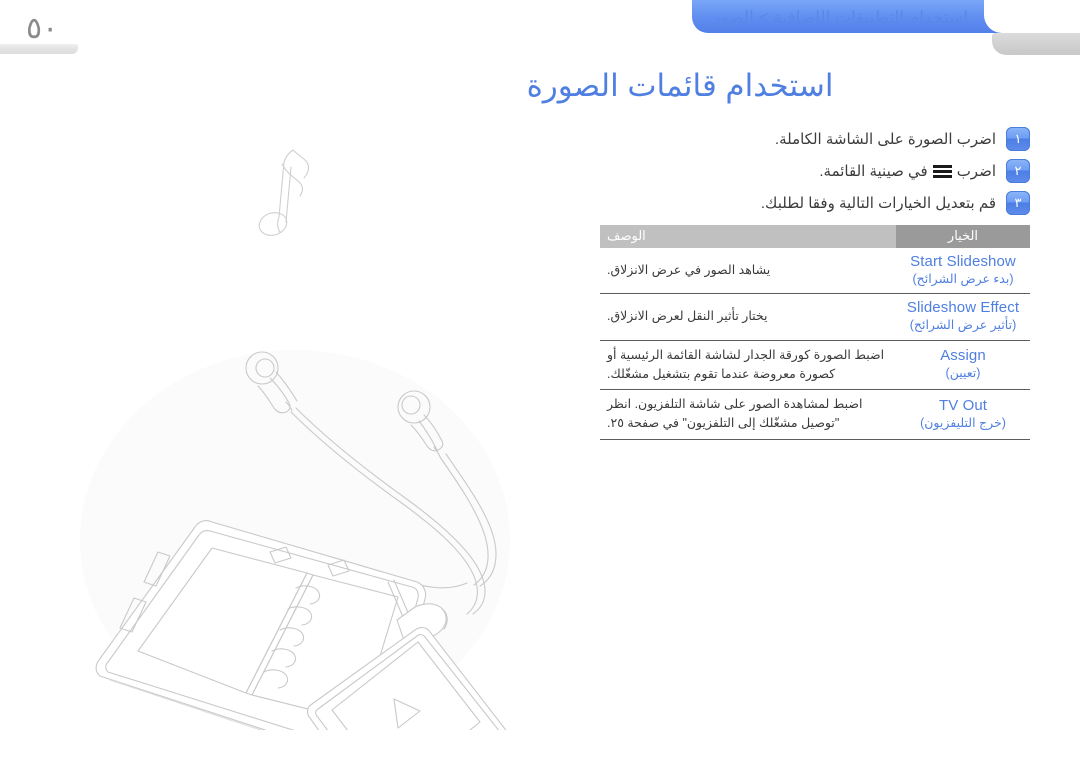  What do you see at coordinates (963, 405) in the screenshot?
I see `option-label-en: TV Out` at bounding box center [963, 405].